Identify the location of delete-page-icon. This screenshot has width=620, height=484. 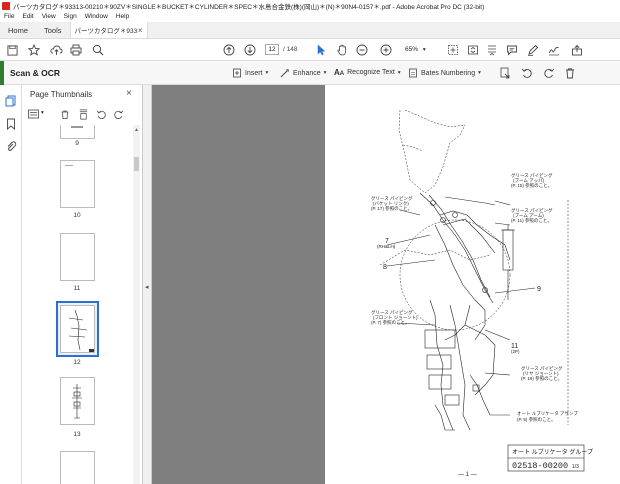
(65, 115).